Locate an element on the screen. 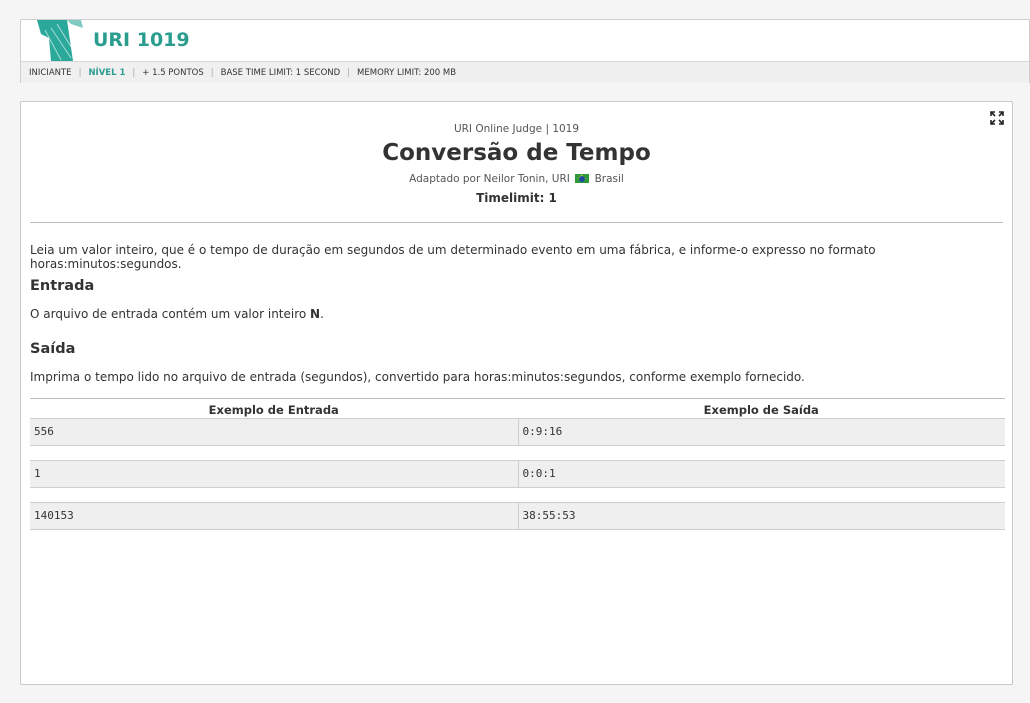 The height and width of the screenshot is (703, 1030). meta-memory-limit: MEMORY LIMIT: 200 MB is located at coordinates (407, 72).